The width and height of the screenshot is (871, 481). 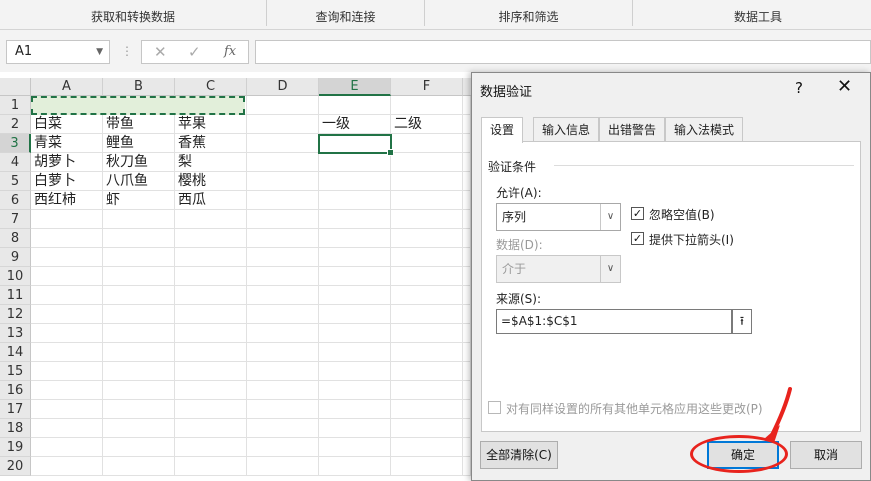 What do you see at coordinates (15, 409) in the screenshot?
I see `row-header-17: 17` at bounding box center [15, 409].